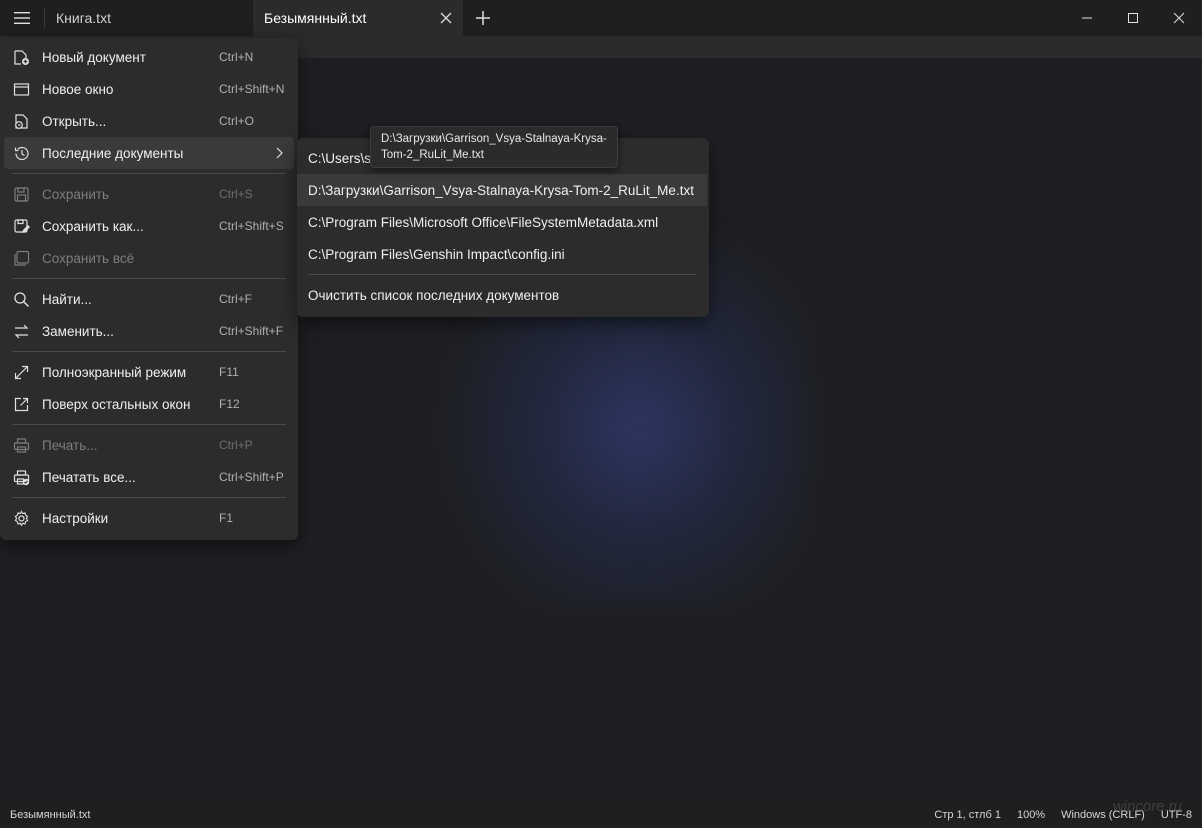  Describe the element at coordinates (88, 258) in the screenshot. I see `menu-item-label: Сохранить всё` at that location.